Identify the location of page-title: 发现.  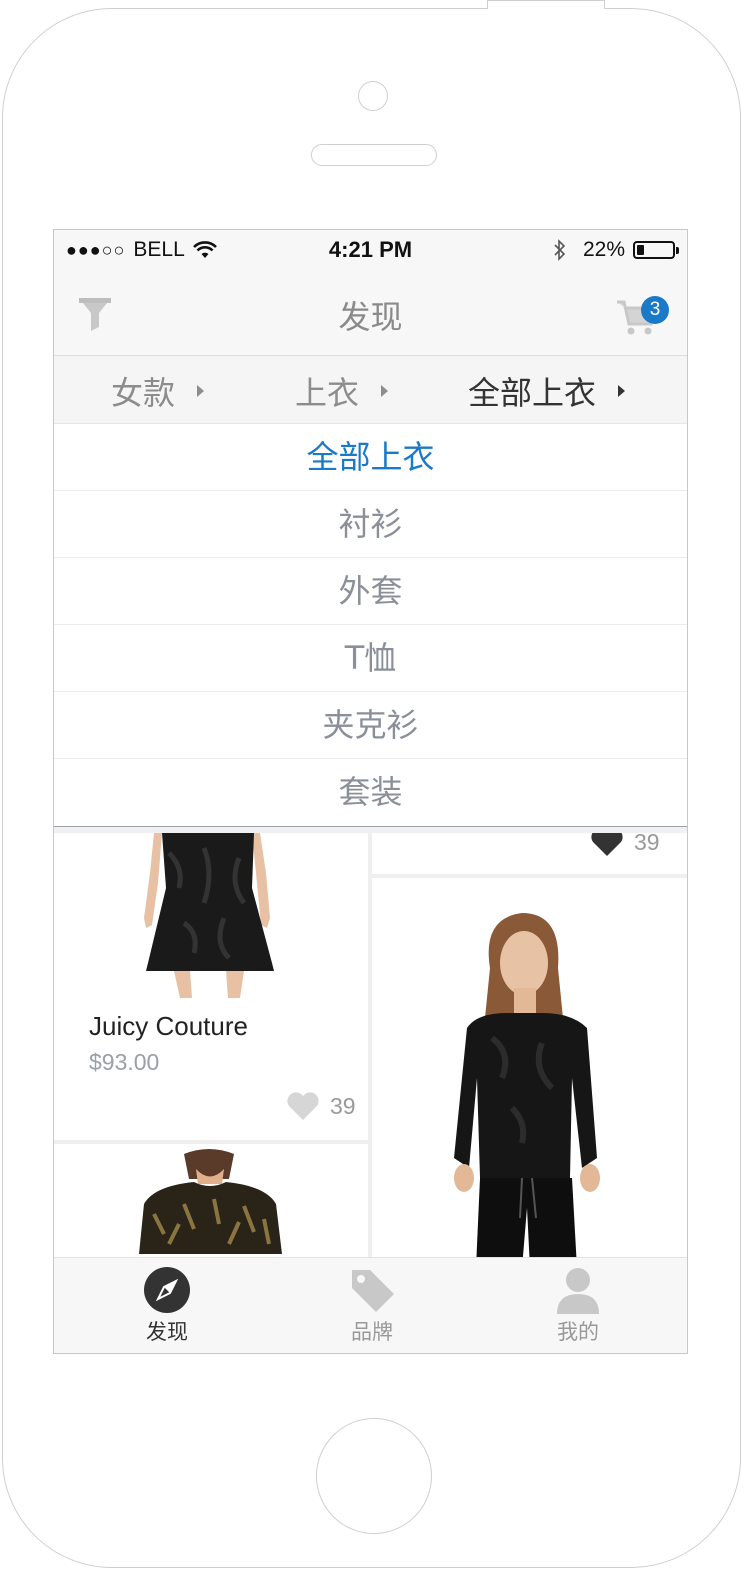
(370, 317).